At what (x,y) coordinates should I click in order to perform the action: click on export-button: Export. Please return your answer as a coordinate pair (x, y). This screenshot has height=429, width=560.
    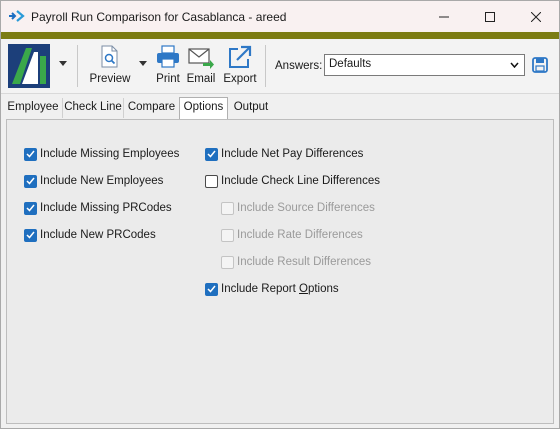
    Looking at the image, I should click on (240, 68).